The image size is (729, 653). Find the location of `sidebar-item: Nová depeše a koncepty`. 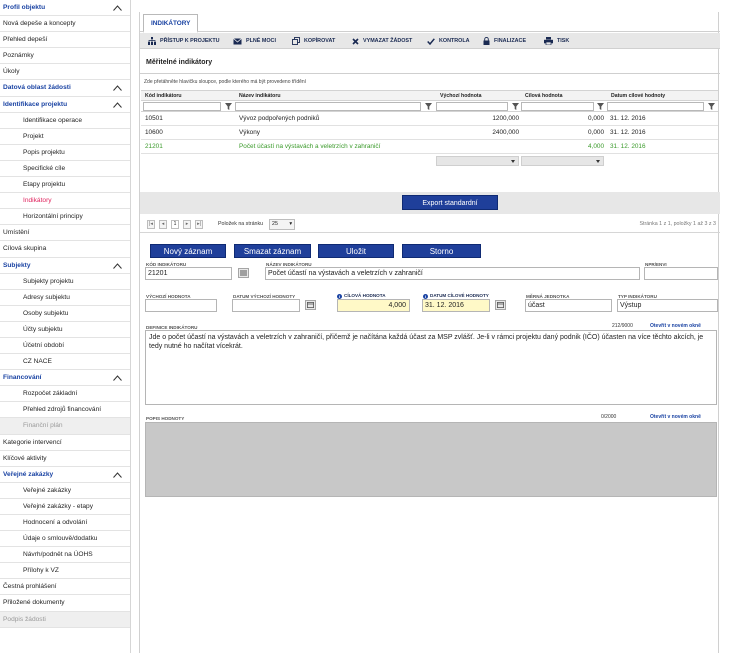

sidebar-item: Nová depeše a koncepty is located at coordinates (65, 24).